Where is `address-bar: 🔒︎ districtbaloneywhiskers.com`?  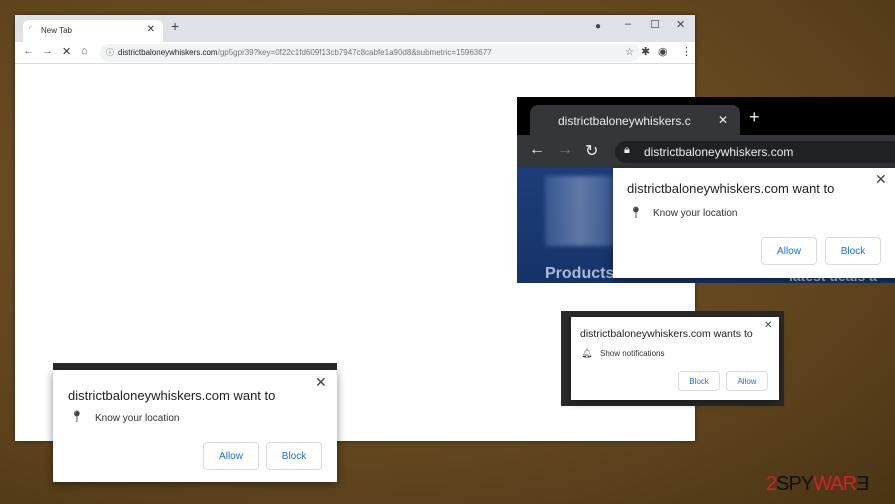 address-bar: 🔒︎ districtbaloneywhiskers.com is located at coordinates (755, 152).